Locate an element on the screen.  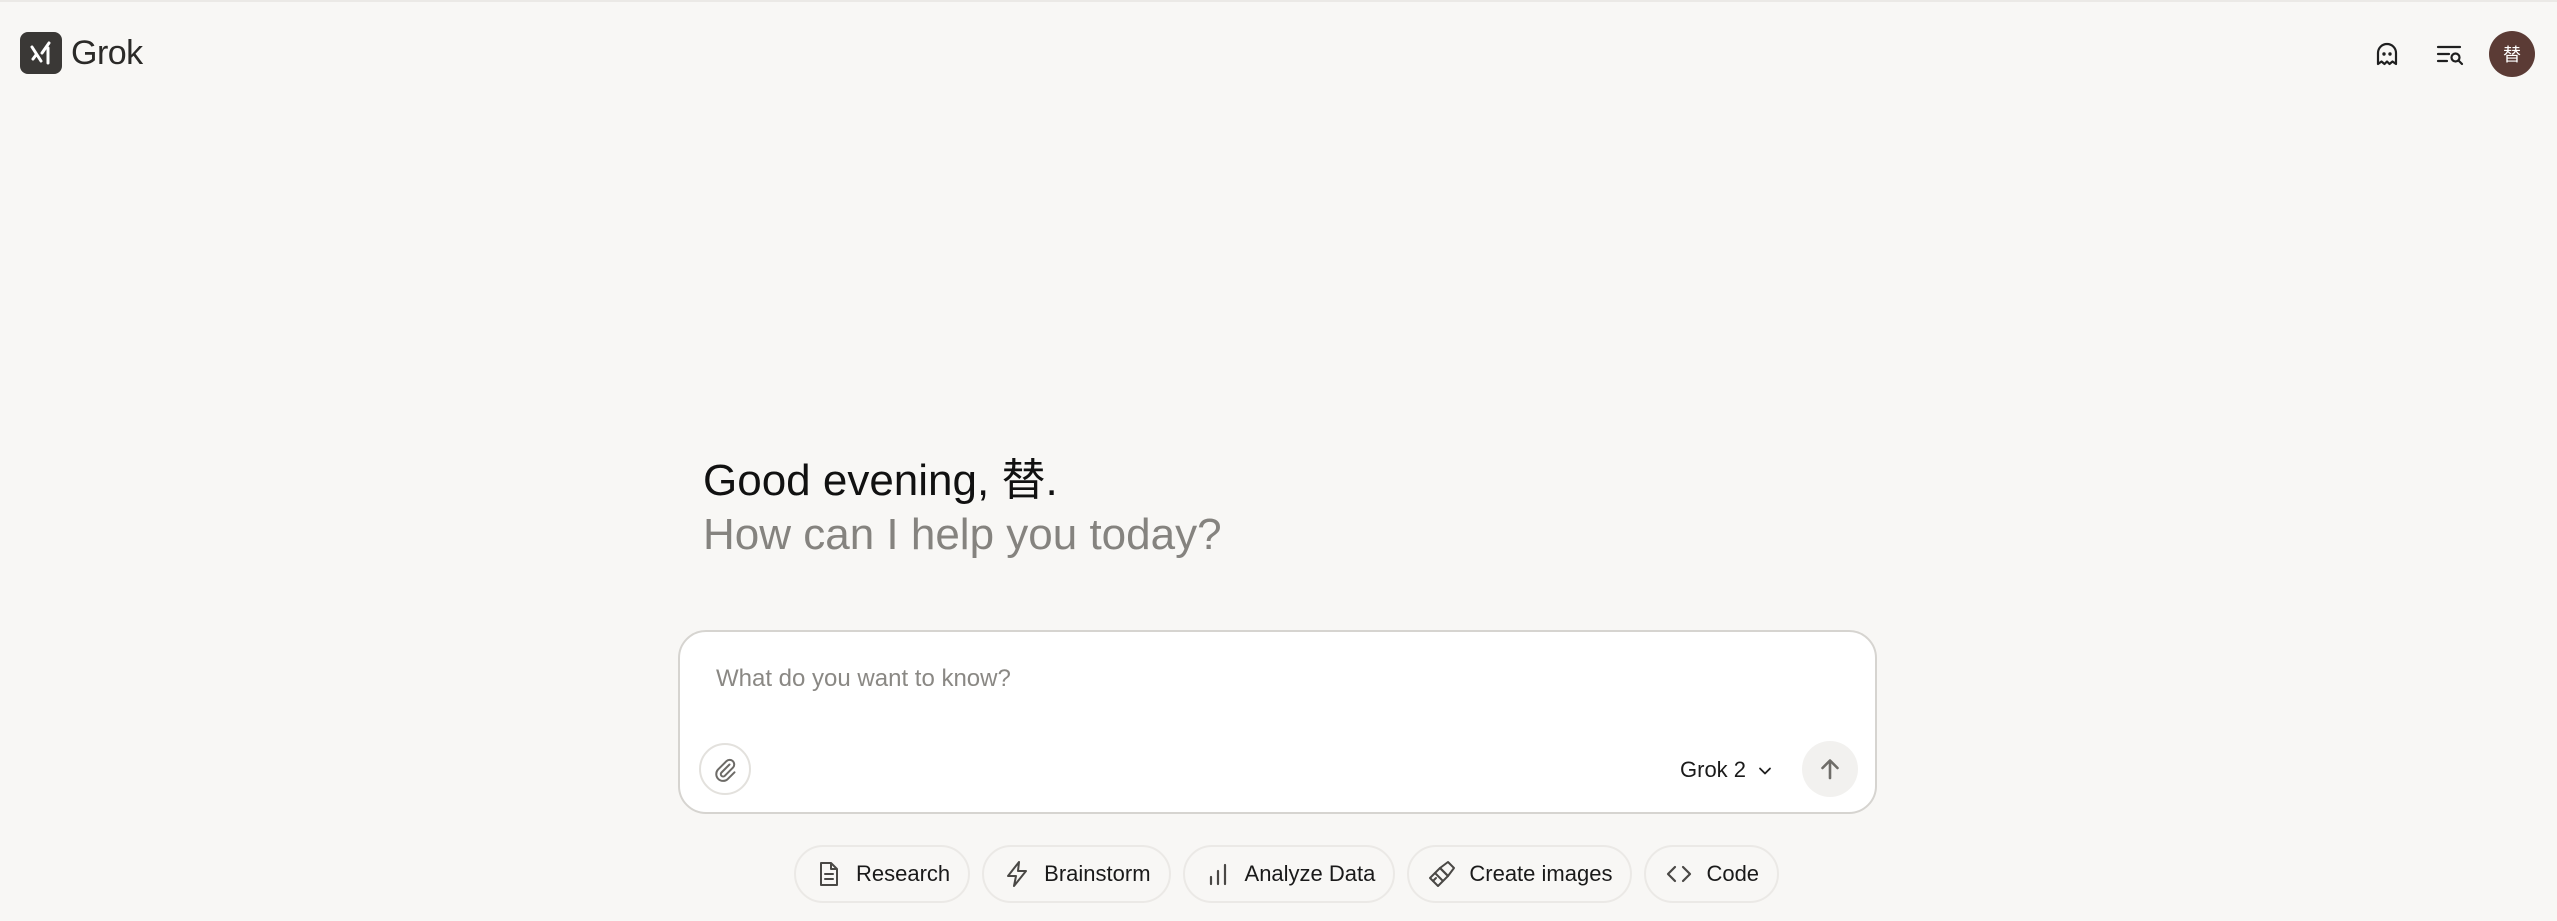
chip-brainstorm: Brainstorm is located at coordinates (1076, 874).